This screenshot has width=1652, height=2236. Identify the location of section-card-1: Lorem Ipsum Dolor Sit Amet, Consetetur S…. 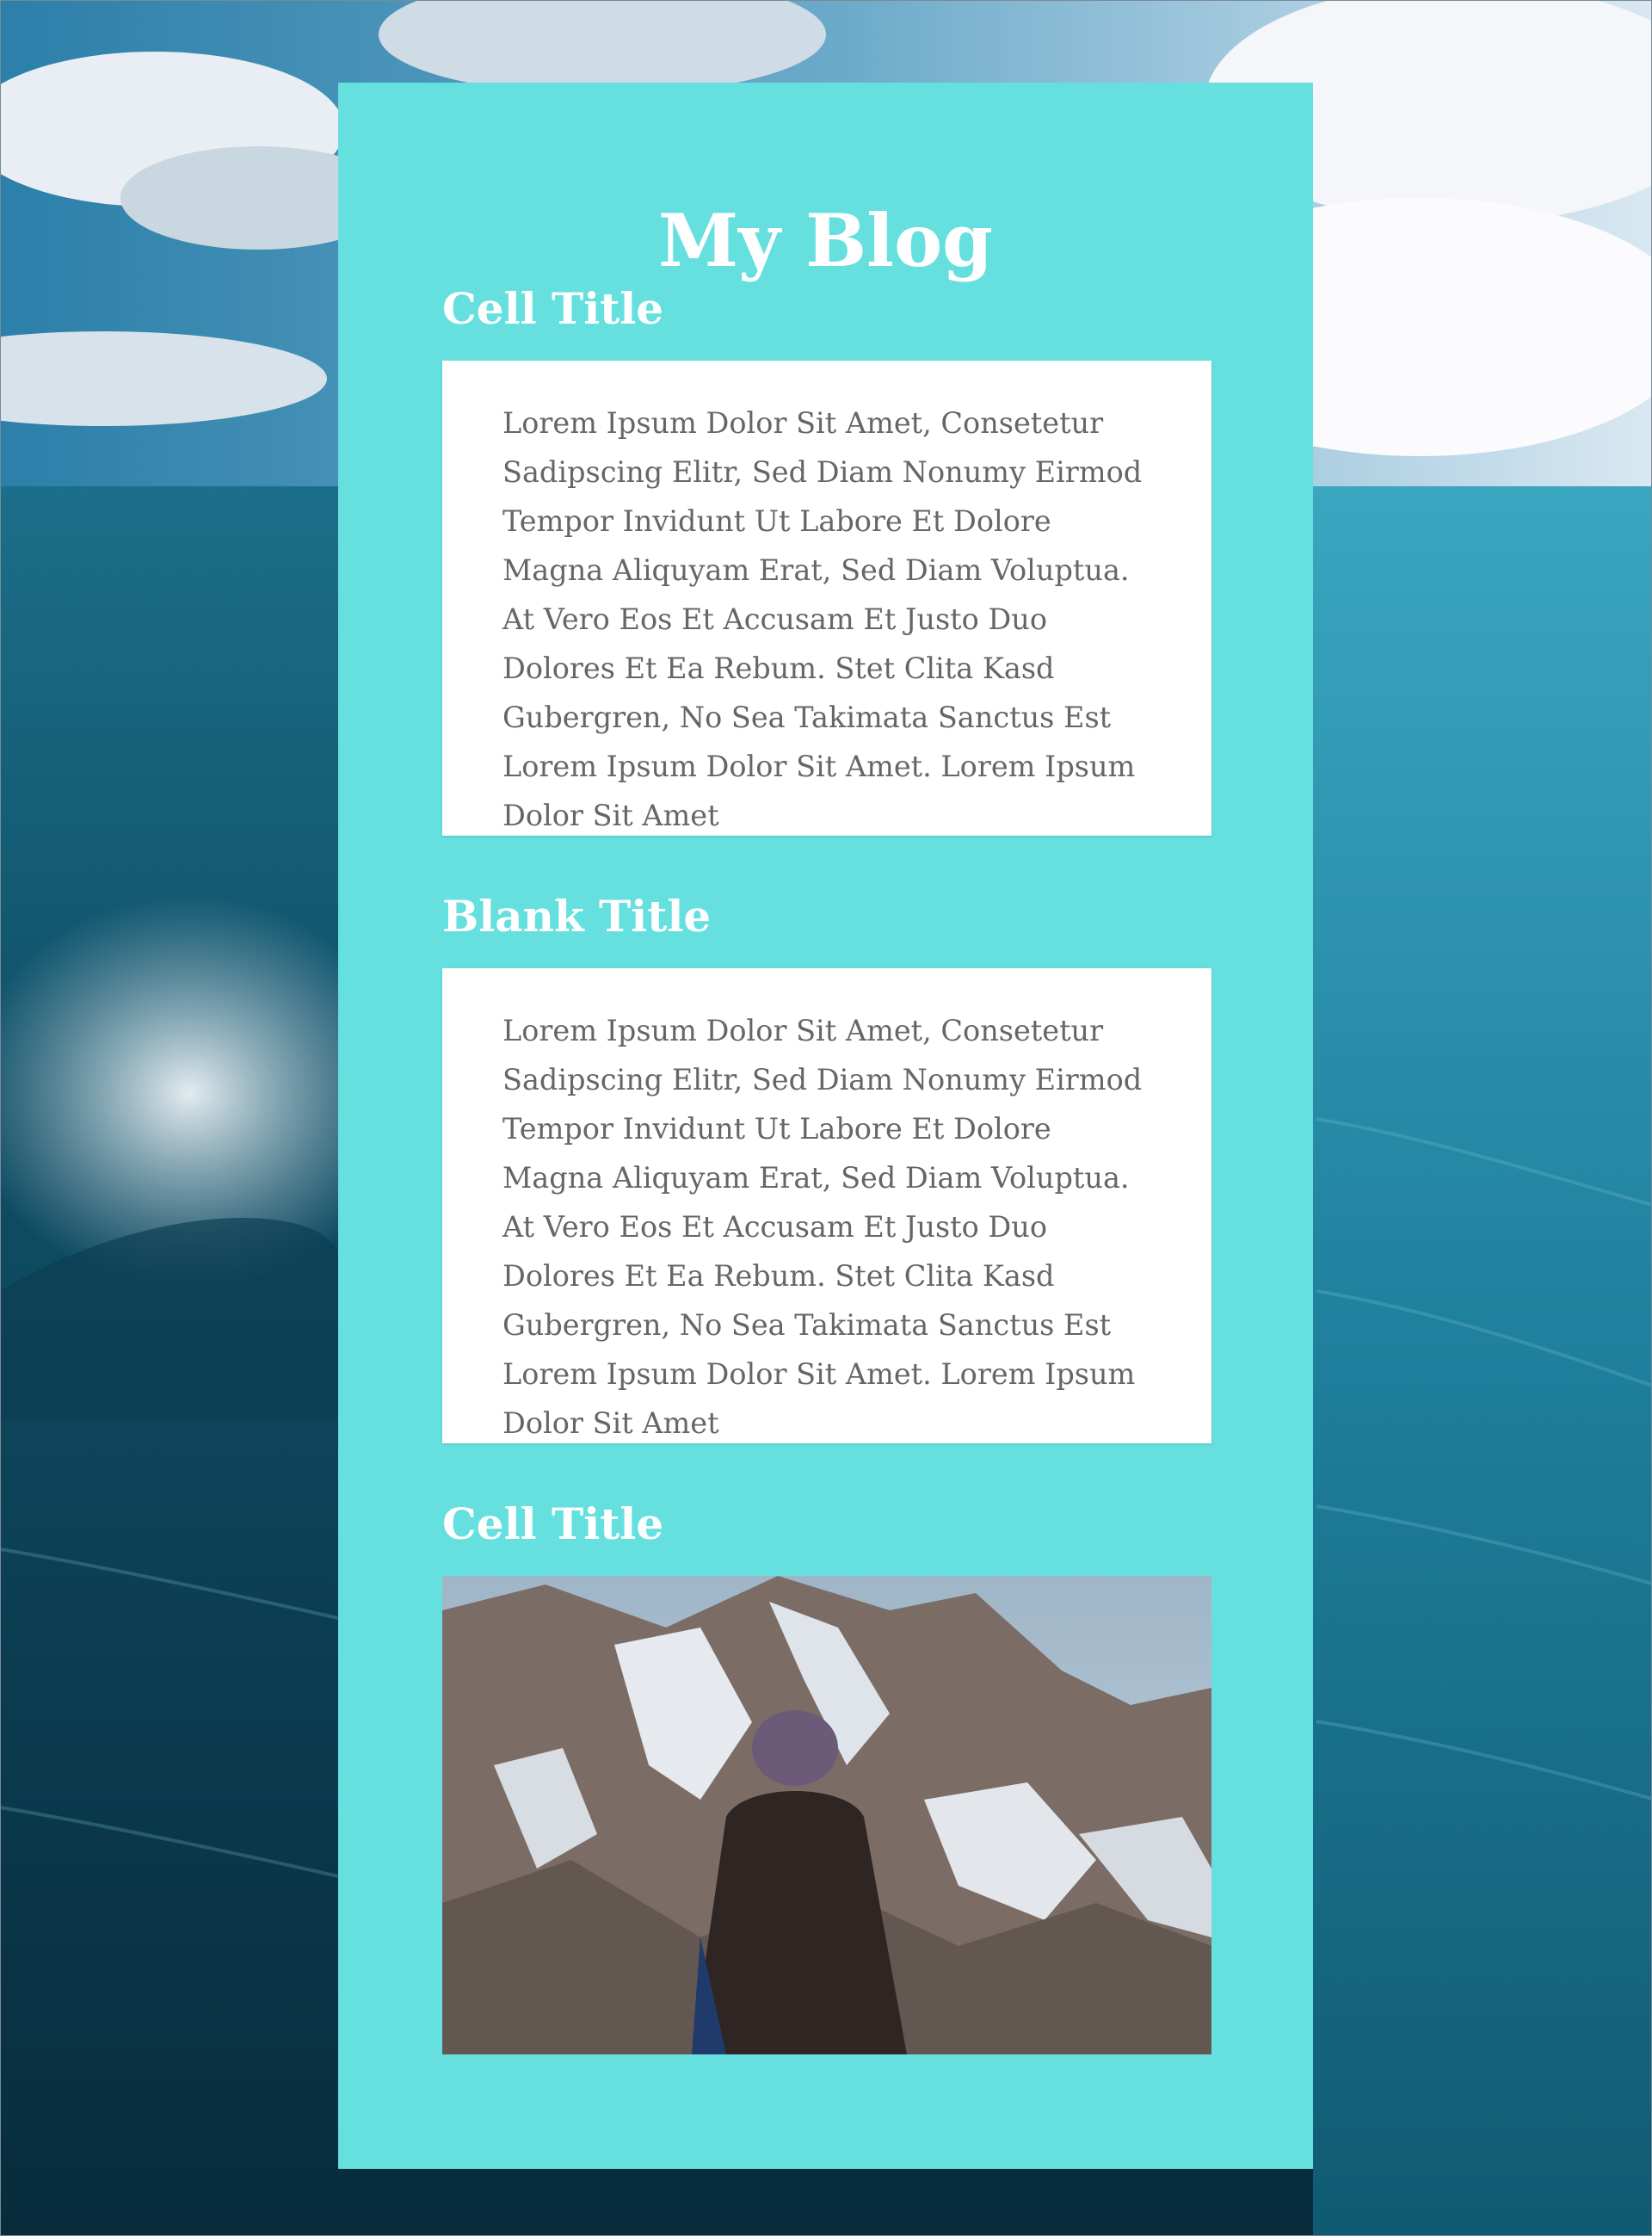
(826, 598).